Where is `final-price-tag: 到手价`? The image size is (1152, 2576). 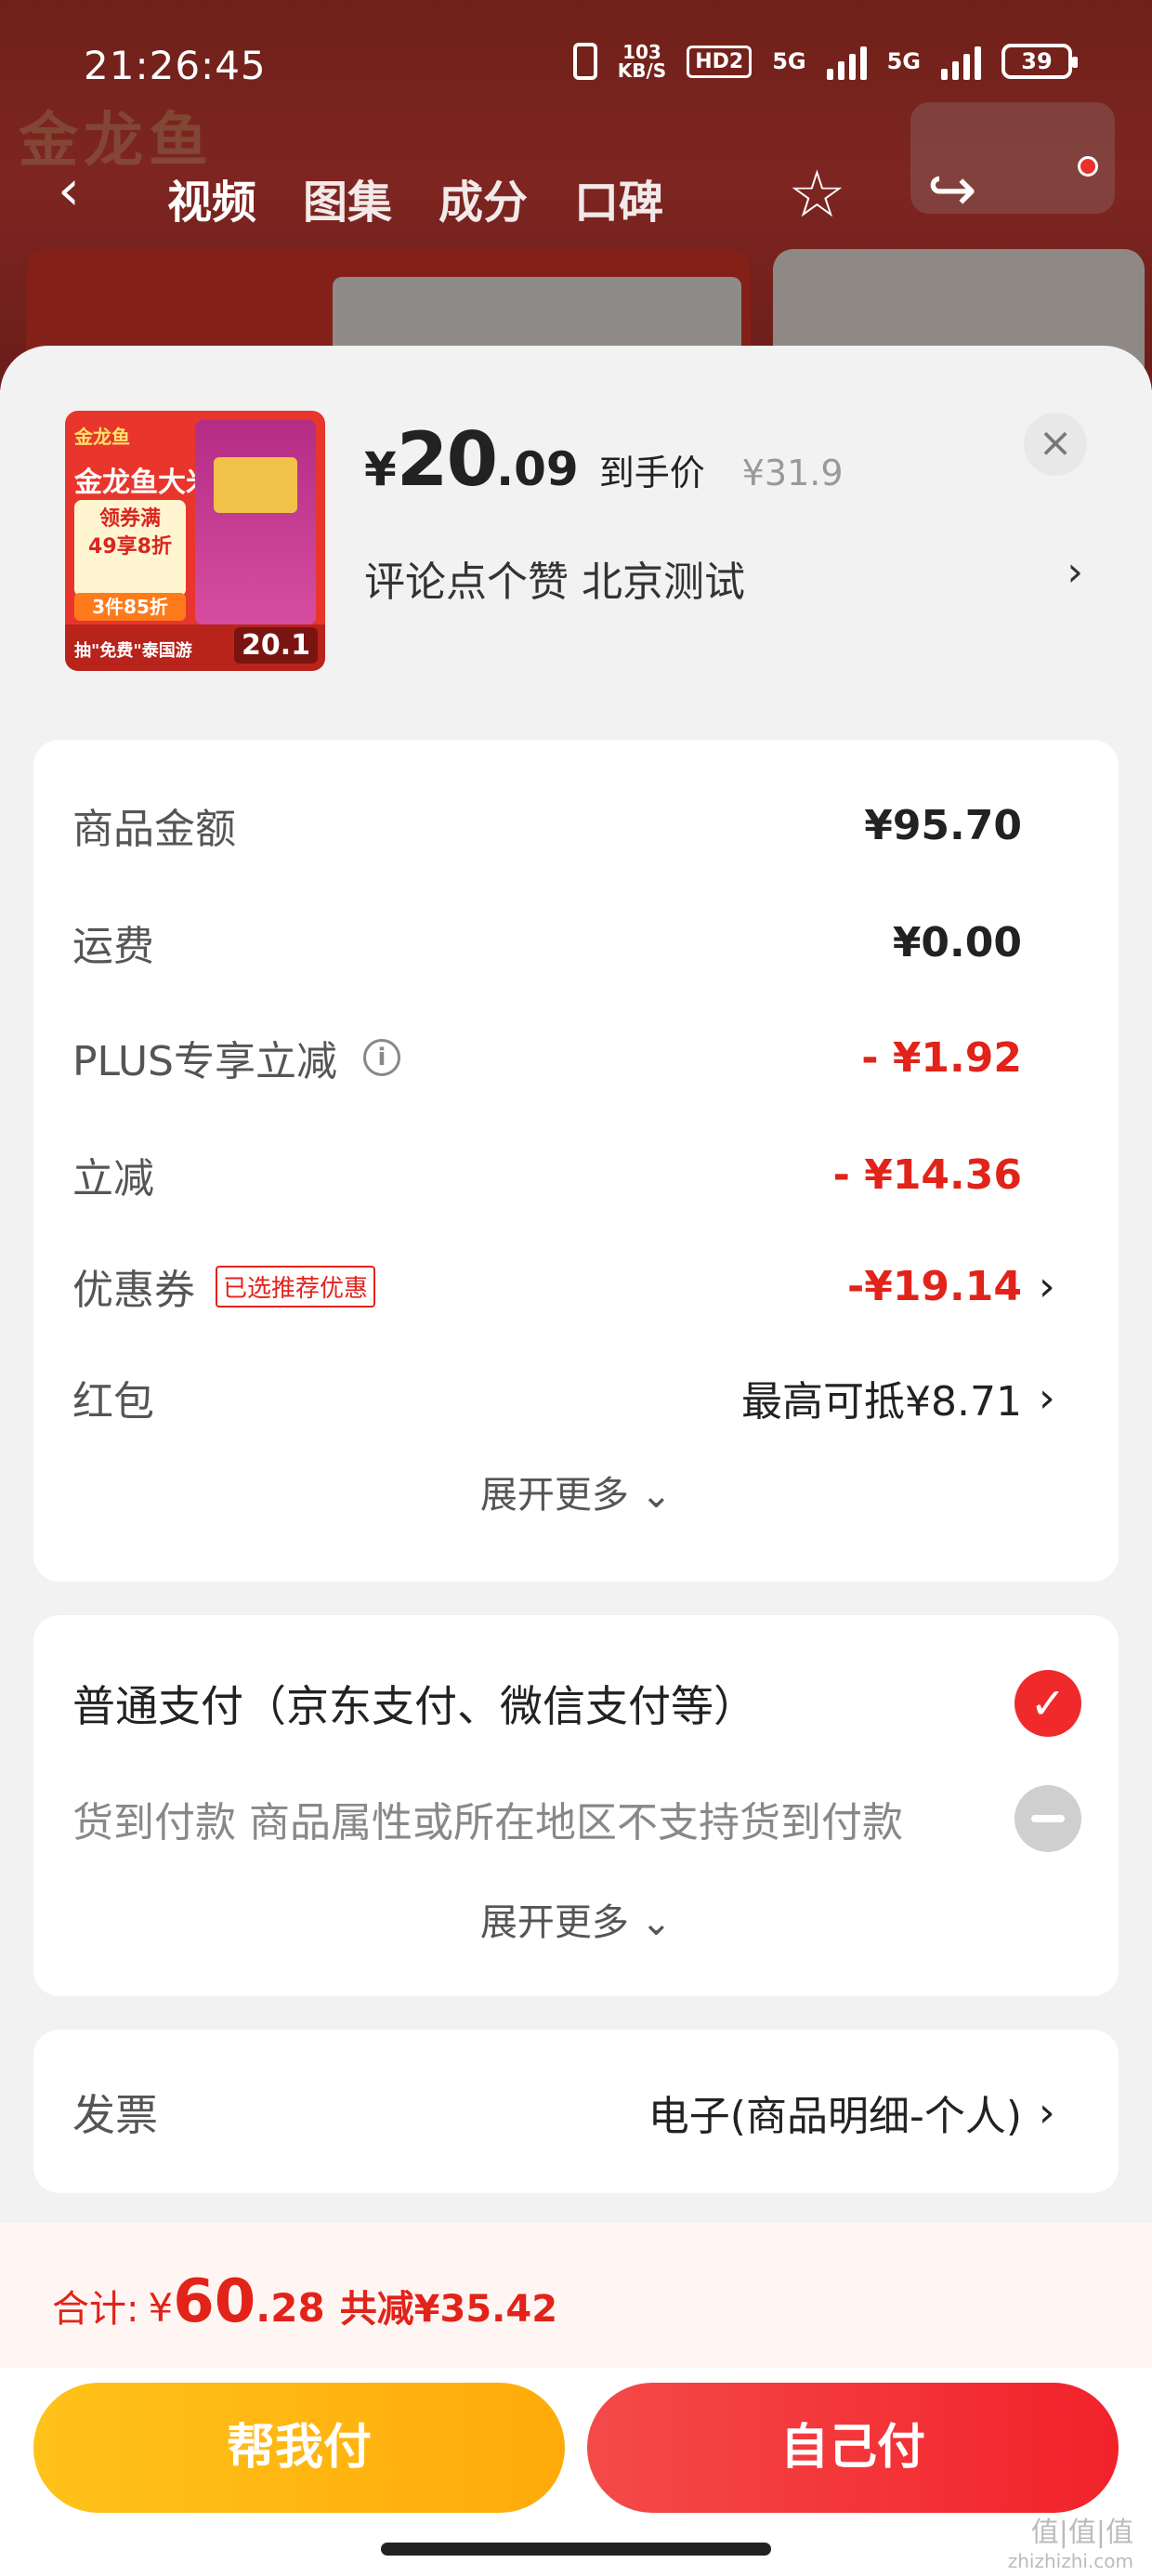
final-price-tag: 到手价 is located at coordinates (651, 473).